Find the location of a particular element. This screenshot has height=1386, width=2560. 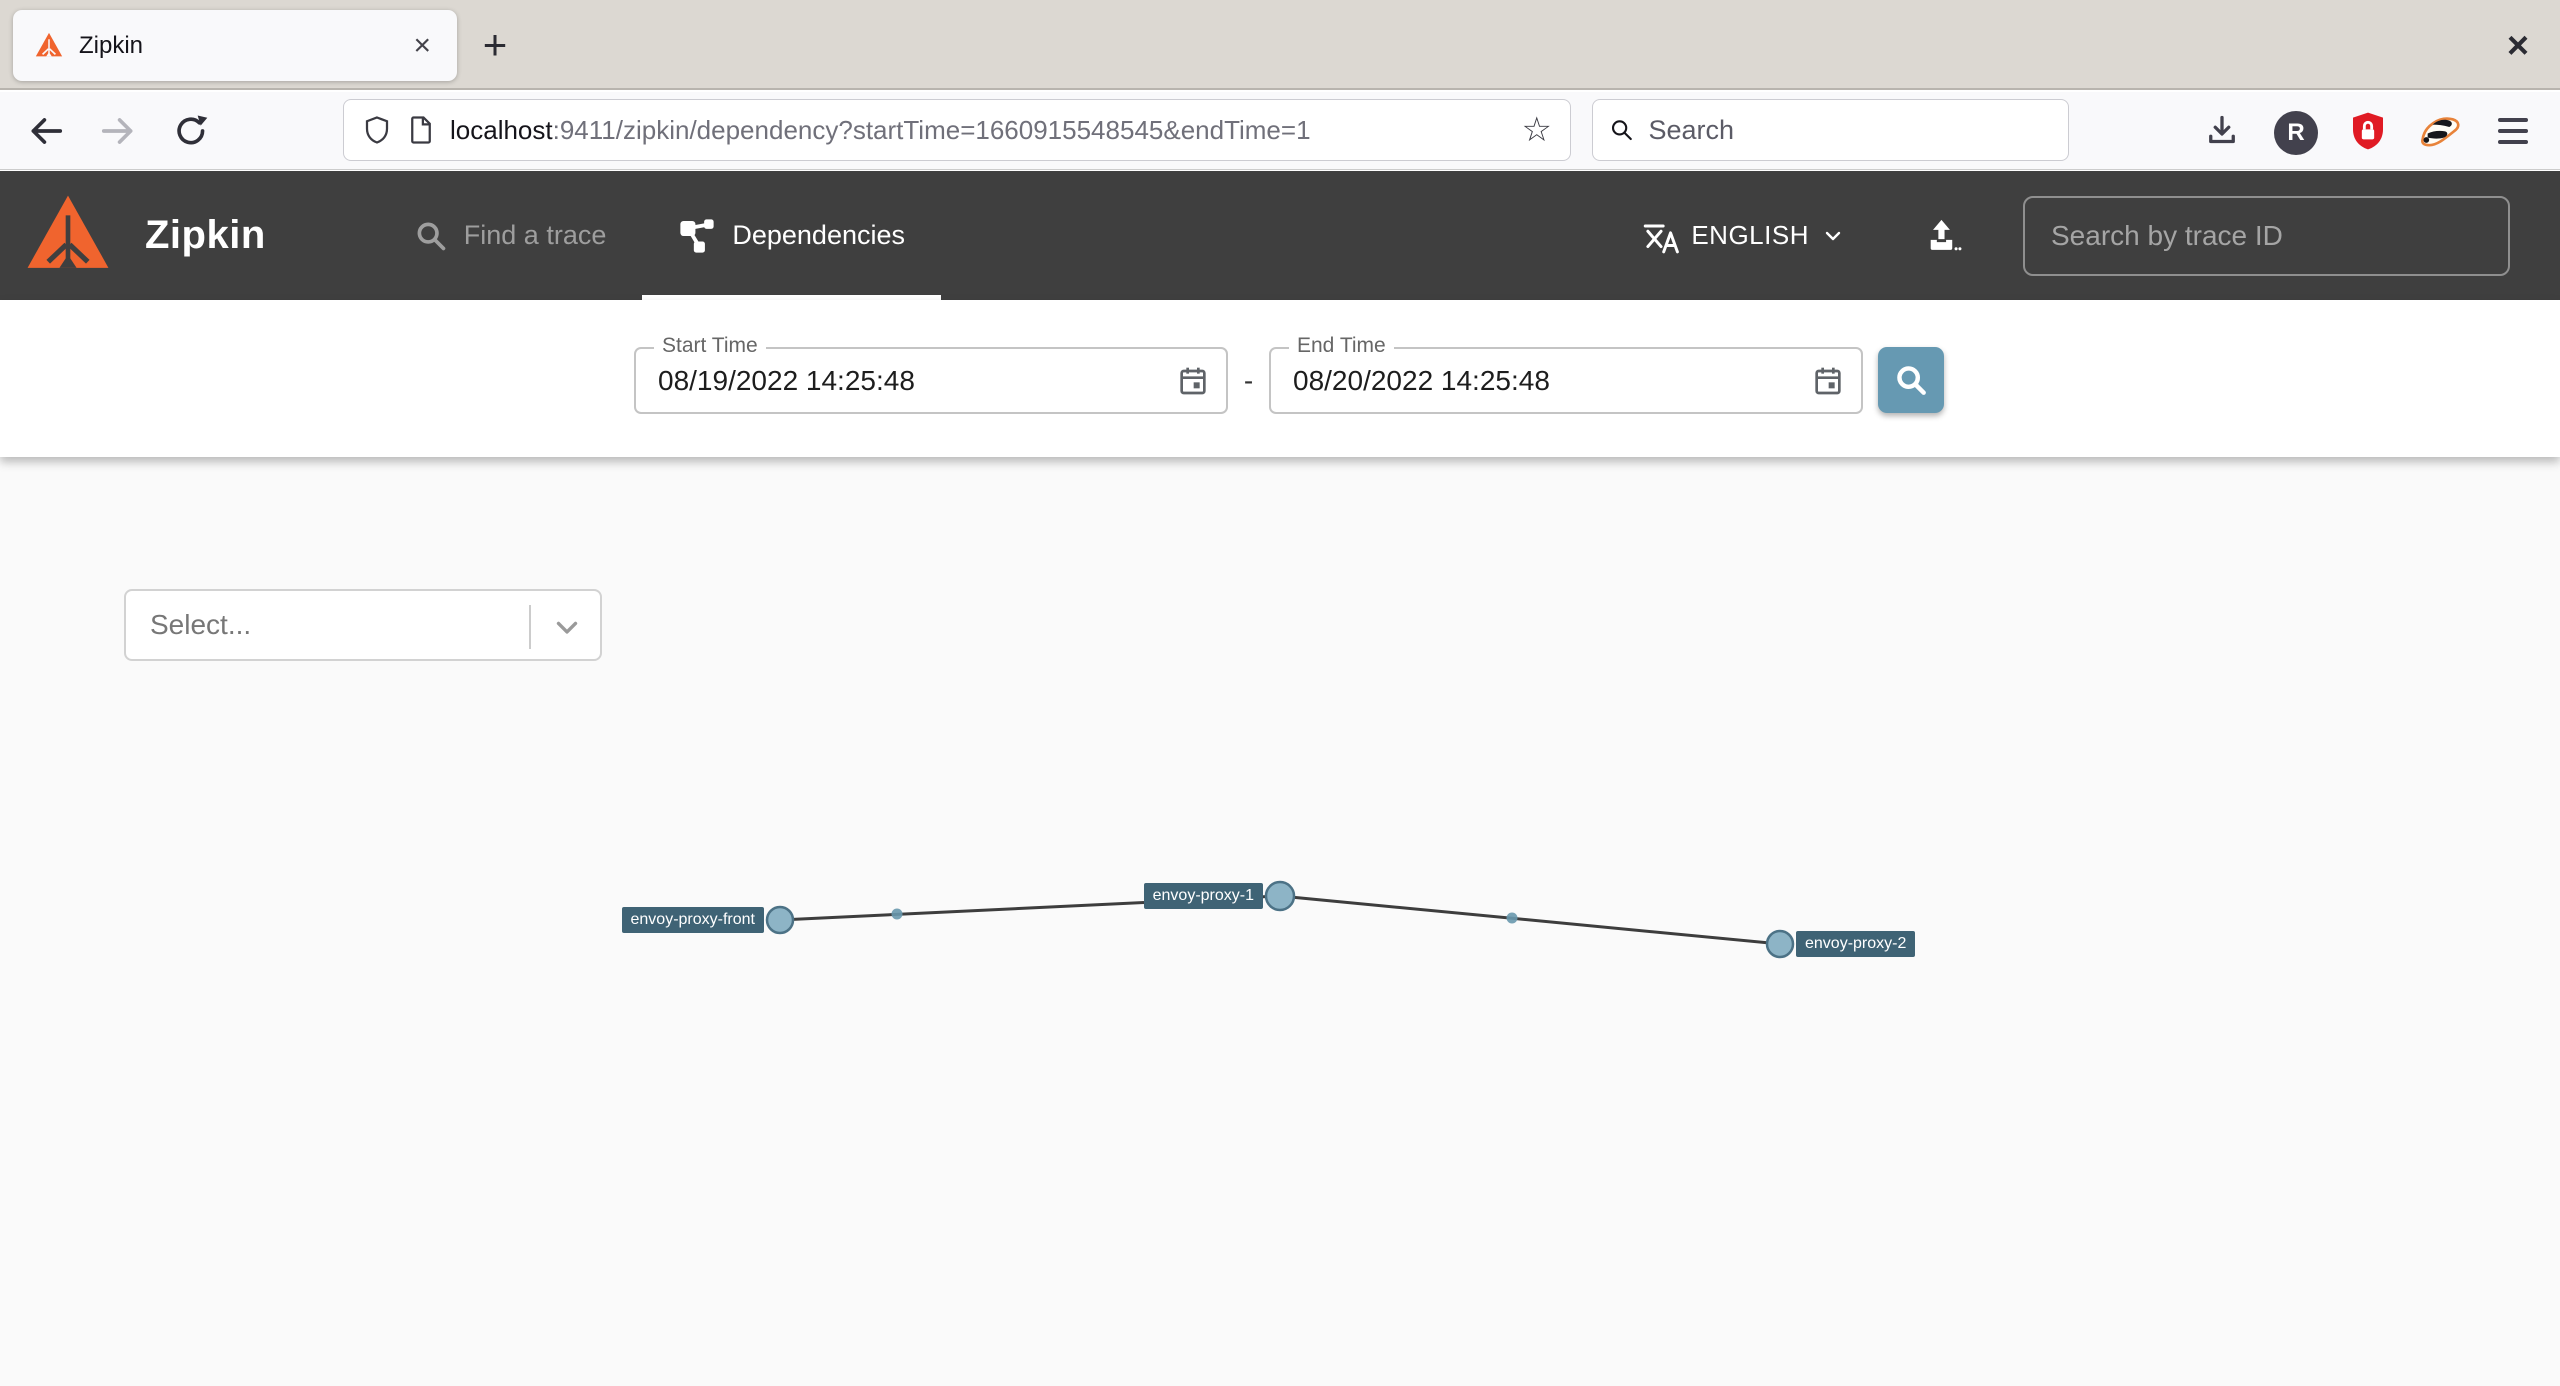

zipkin-nav: Find a trace Dependencies is located at coordinates (659, 235).